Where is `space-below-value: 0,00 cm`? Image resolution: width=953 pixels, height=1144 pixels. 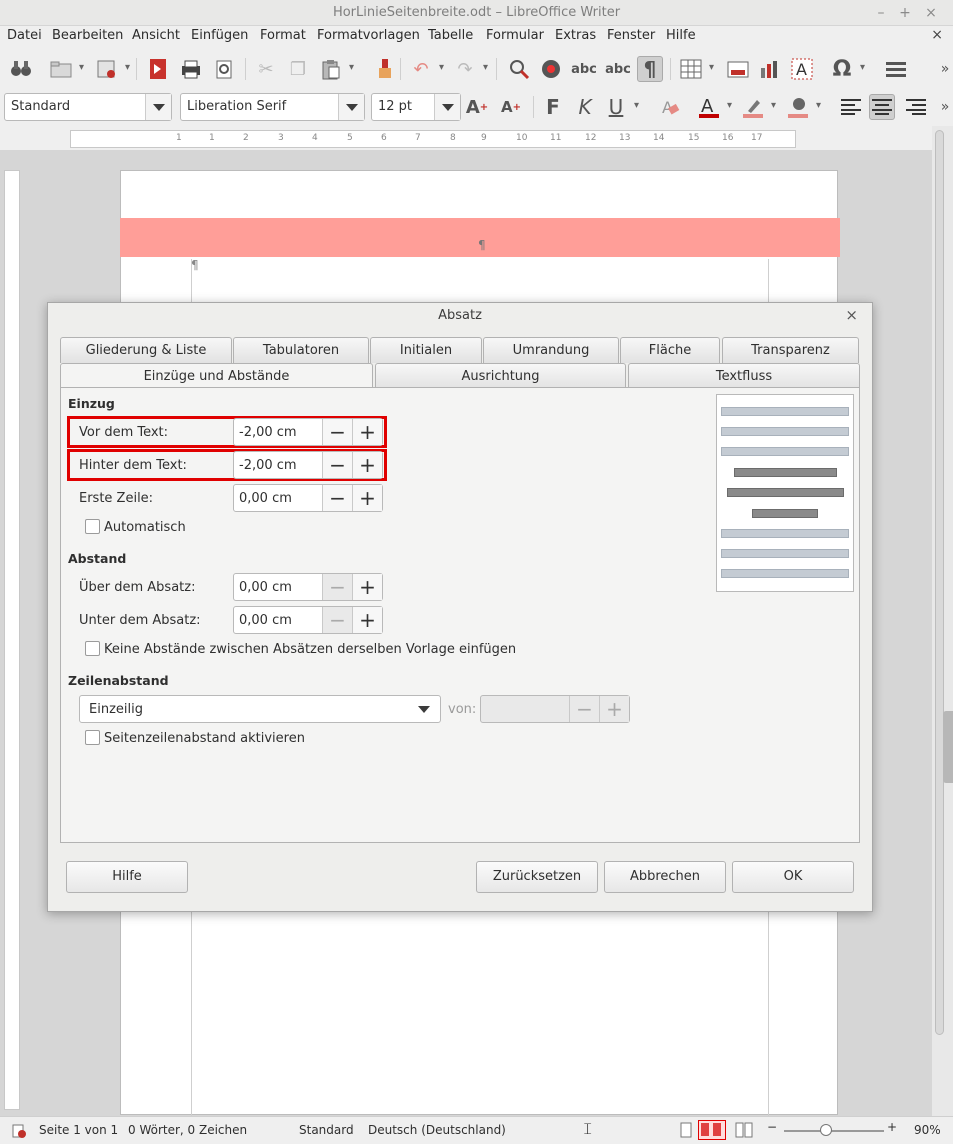 space-below-value: 0,00 cm is located at coordinates (265, 620).